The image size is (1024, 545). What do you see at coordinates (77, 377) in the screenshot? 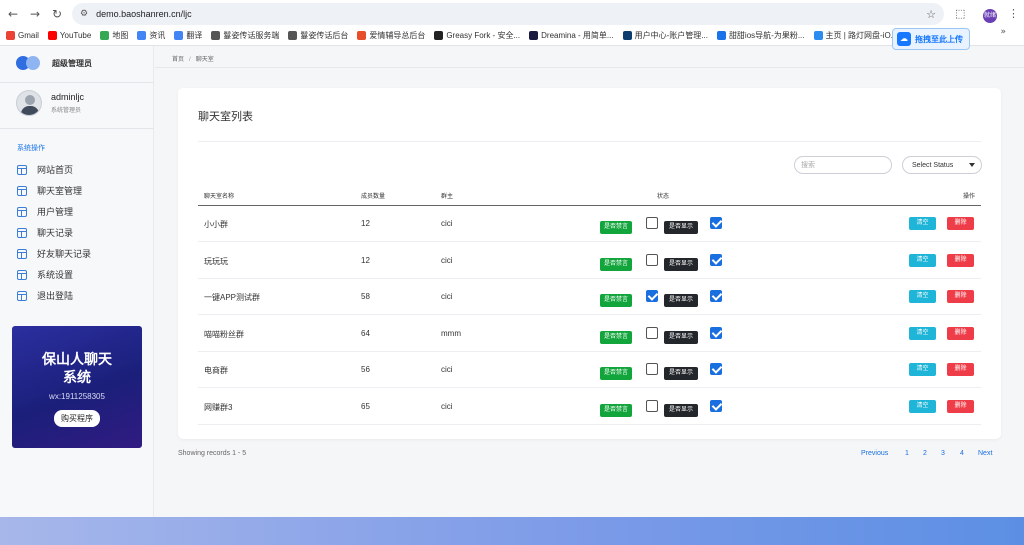
I see `promo-title-line2: 系统` at bounding box center [77, 377].